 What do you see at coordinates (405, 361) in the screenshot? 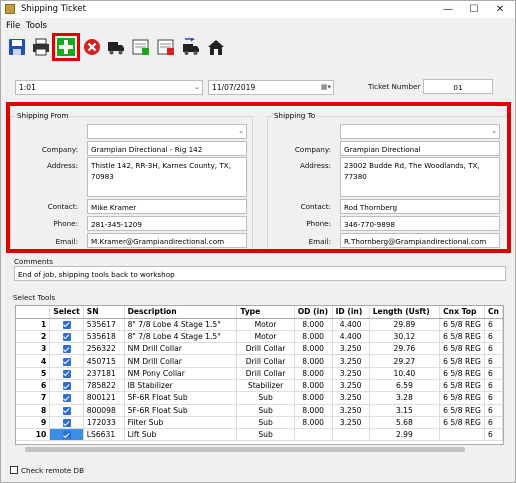
I see `table-cell: 29.27` at bounding box center [405, 361].